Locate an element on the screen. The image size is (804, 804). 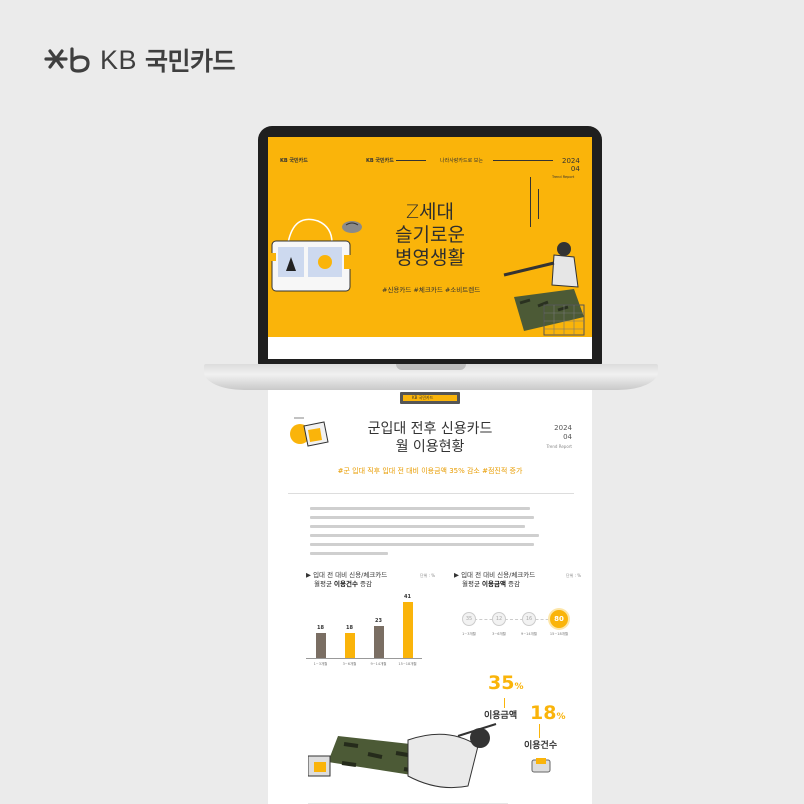
value-circle: 35 is located at coordinates (469, 619).